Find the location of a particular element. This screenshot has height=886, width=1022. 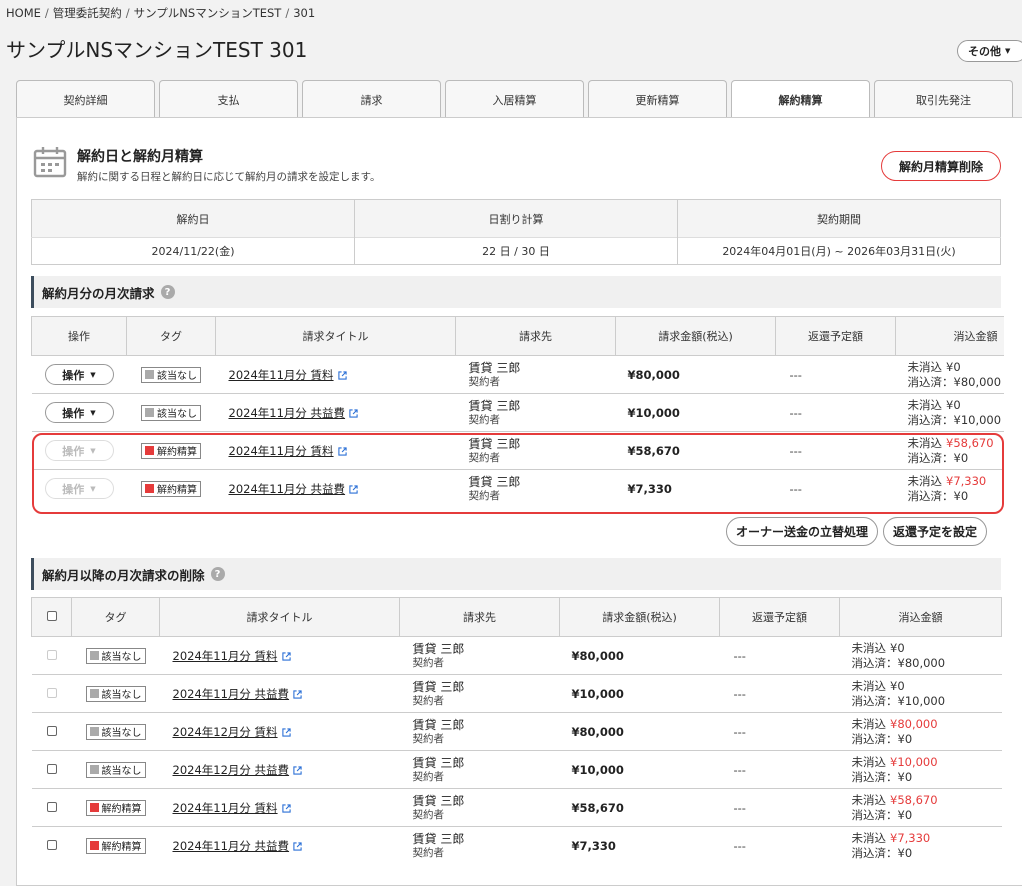

unreconciled-amount: ¥7,330 is located at coordinates (910, 837).